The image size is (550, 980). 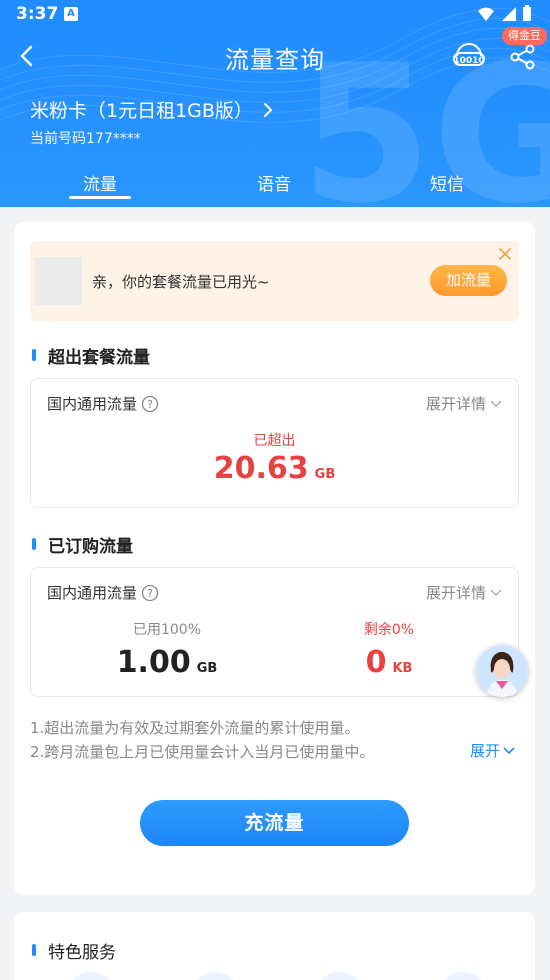 I want to click on remaining-unit: KB, so click(x=402, y=668).